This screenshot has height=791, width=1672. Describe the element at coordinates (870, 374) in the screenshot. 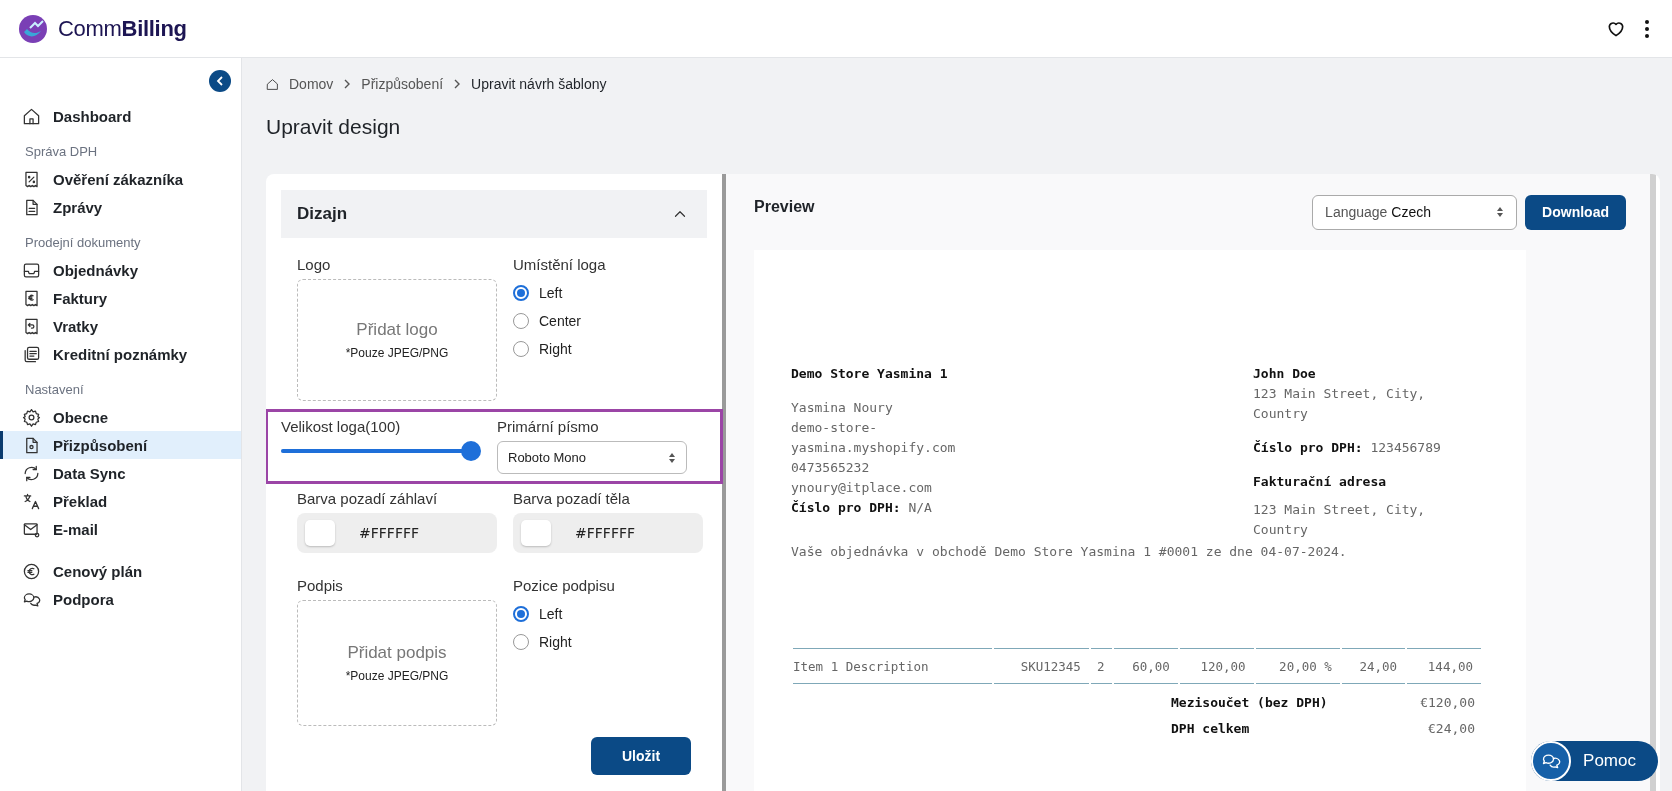

I see `store-name: Demo Store Yasmina 1` at that location.